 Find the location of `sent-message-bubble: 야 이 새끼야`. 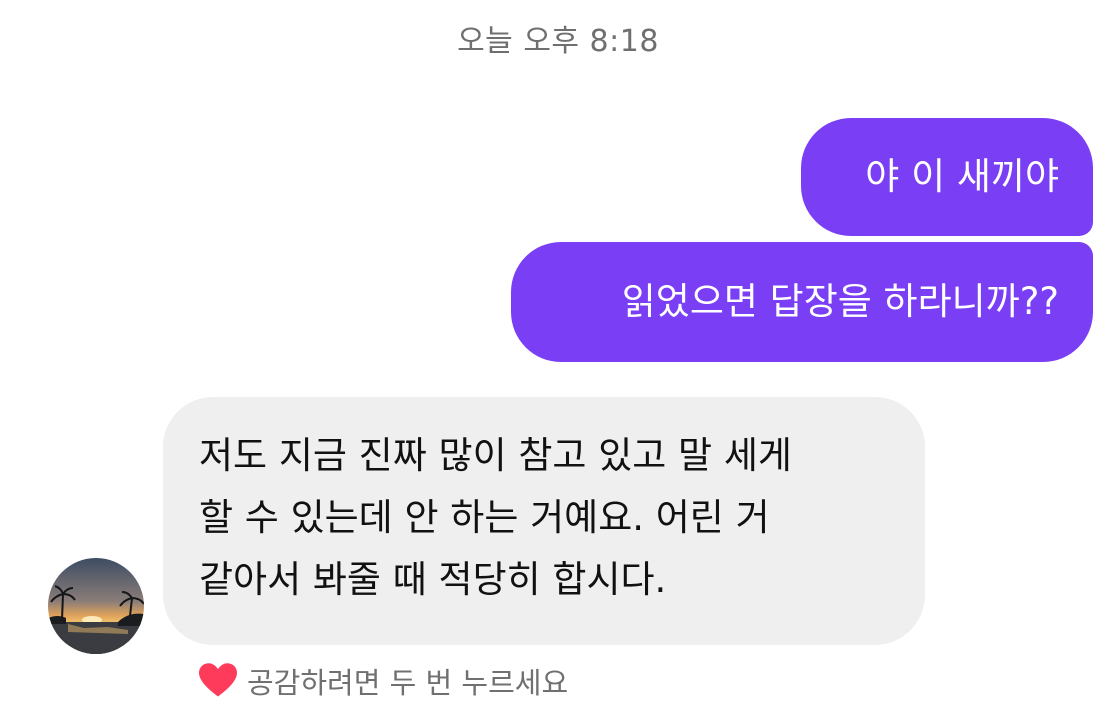

sent-message-bubble: 야 이 새끼야 is located at coordinates (947, 177).